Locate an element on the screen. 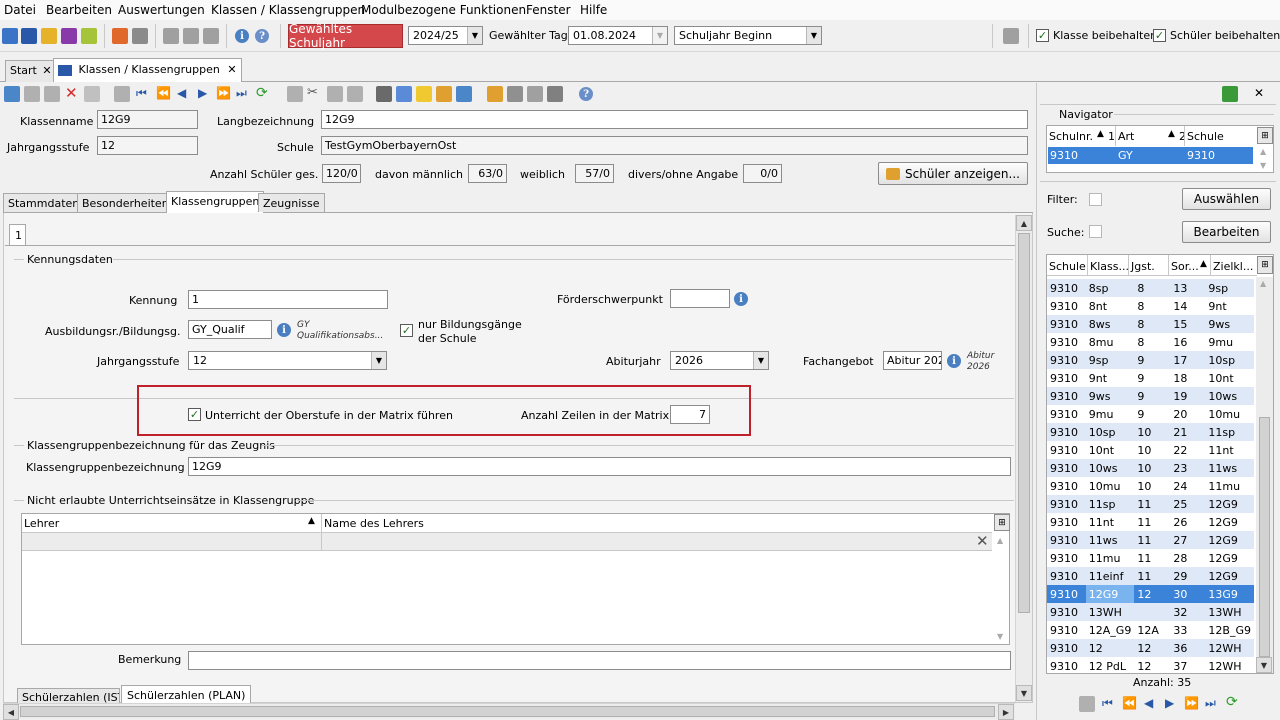  next-page-icon: ⏩ is located at coordinates (223, 93).